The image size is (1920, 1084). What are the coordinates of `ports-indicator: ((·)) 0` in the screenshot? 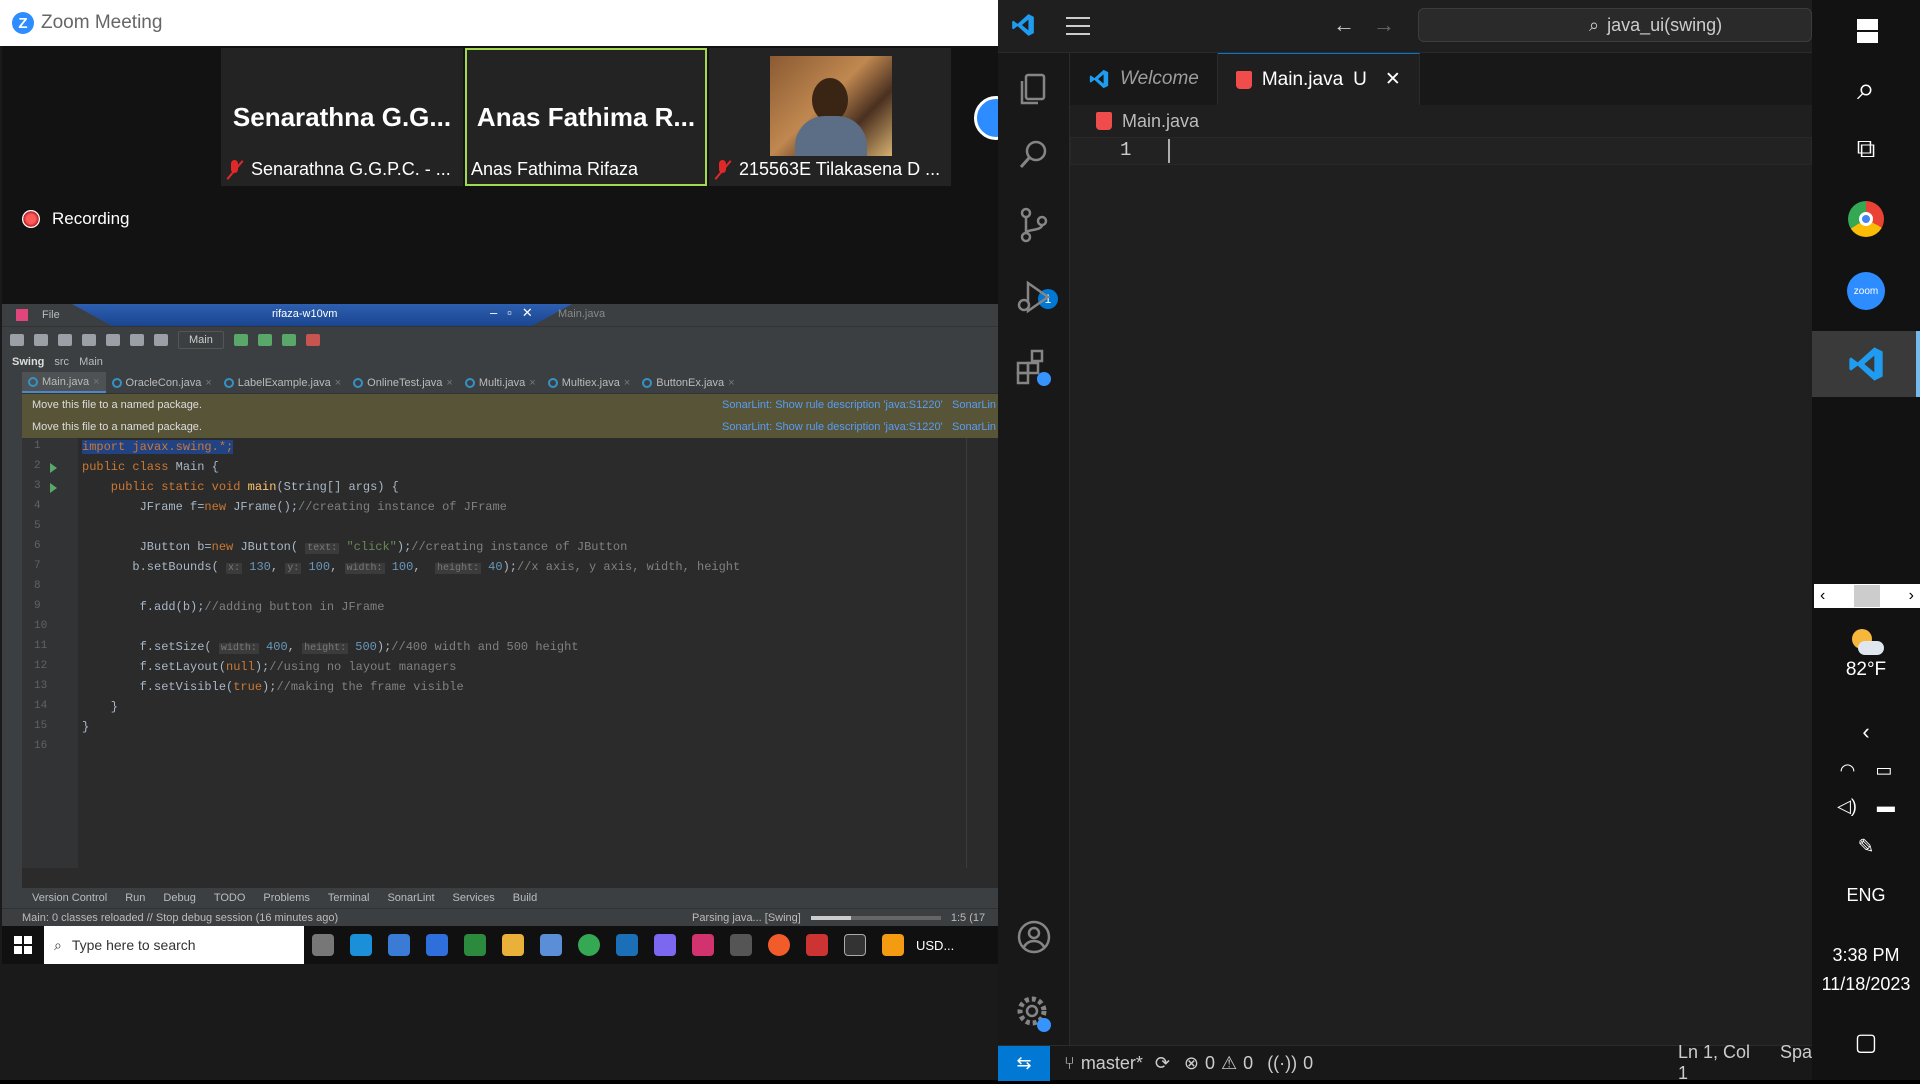 It's located at (1290, 1063).